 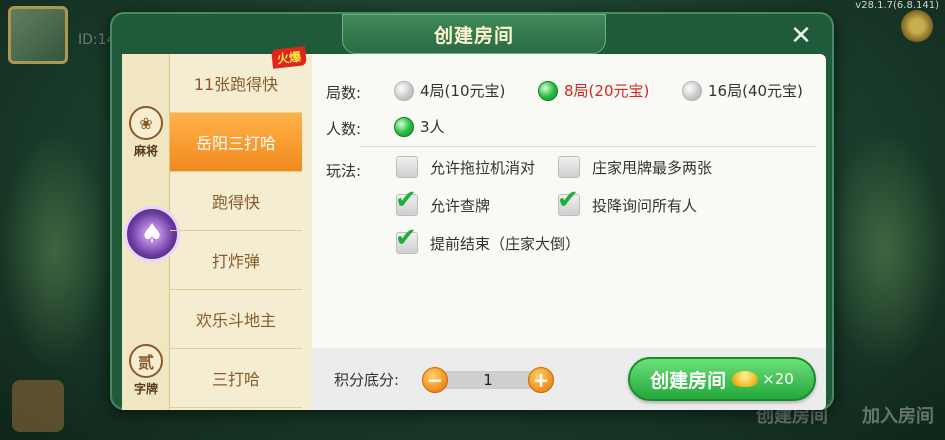 I want to click on option-surrender-ask: 投降询问所有人, so click(x=627, y=200).